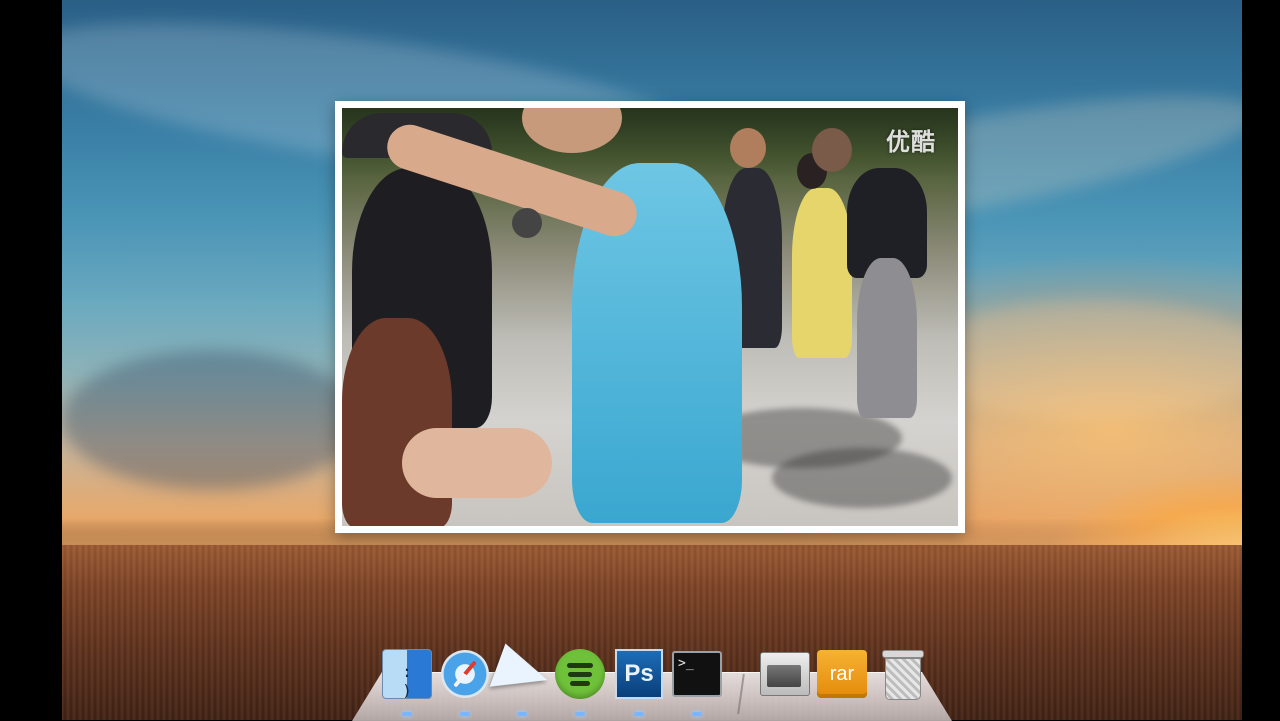  I want to click on wristwatch, so click(527, 223).